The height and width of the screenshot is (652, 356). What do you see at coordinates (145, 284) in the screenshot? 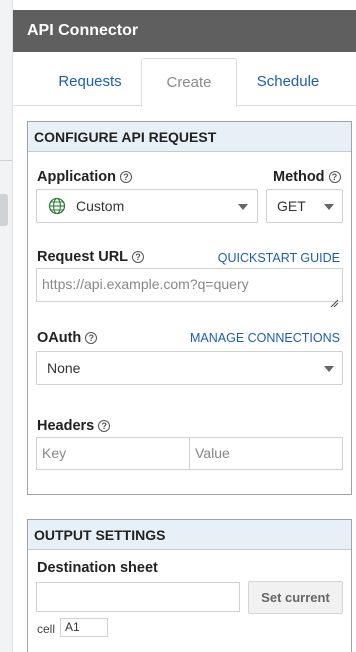
I see `request-url-placeholder: https://api.example.com?q=query` at bounding box center [145, 284].